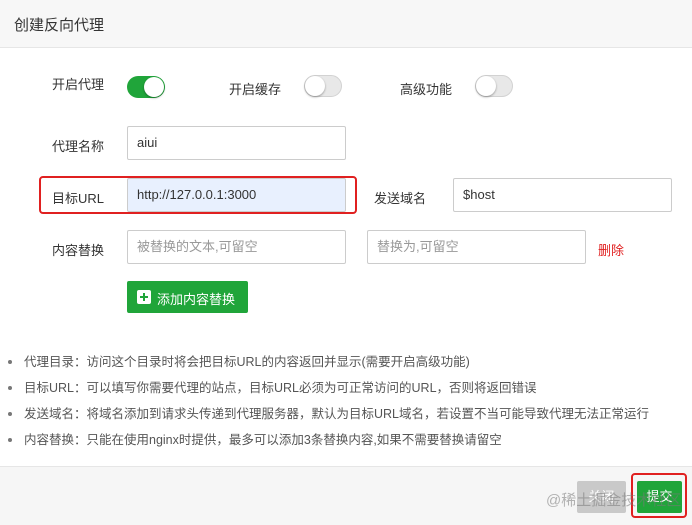  I want to click on send-domain-input: $host, so click(562, 195).